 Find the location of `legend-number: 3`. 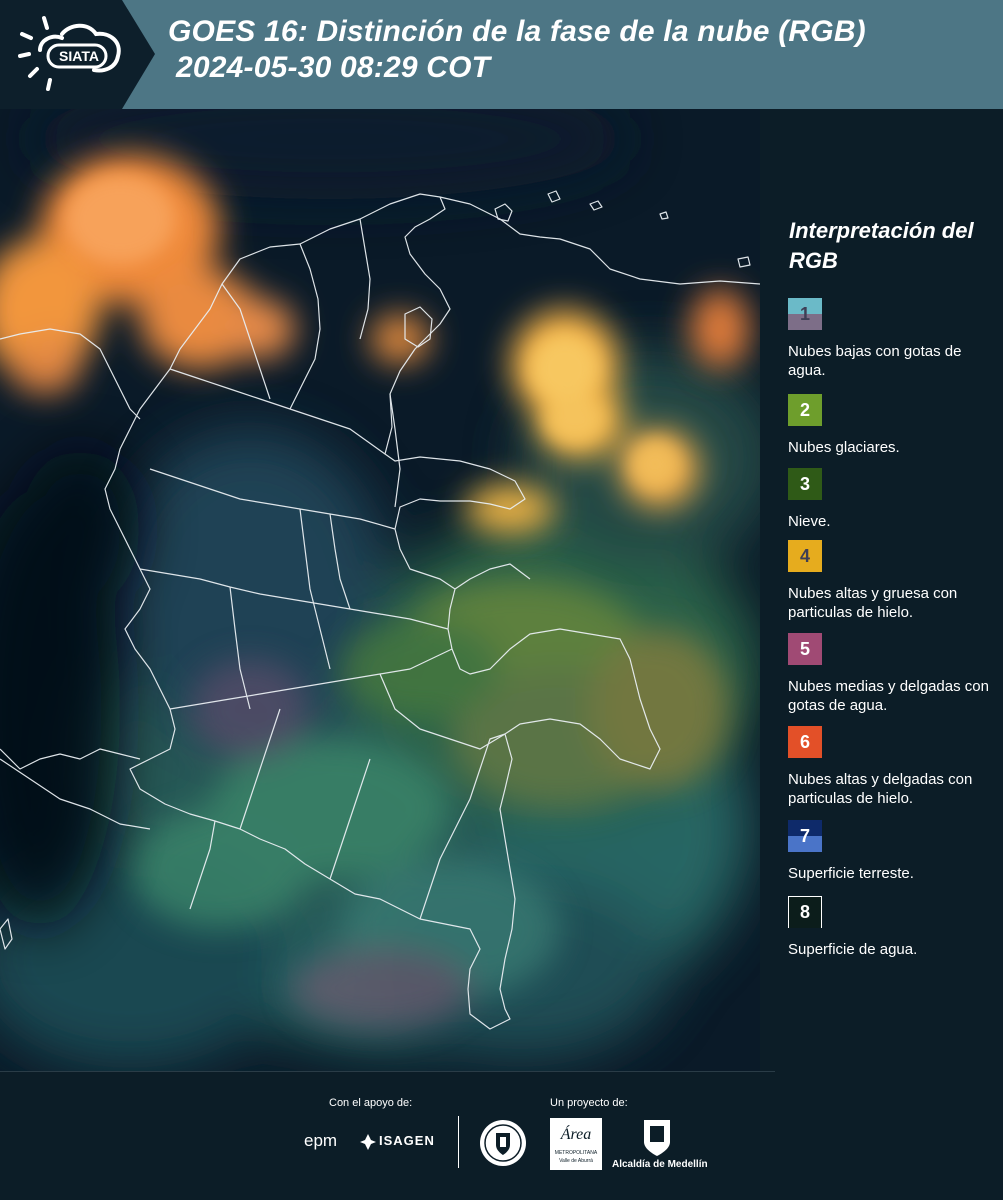

legend-number: 3 is located at coordinates (804, 483).